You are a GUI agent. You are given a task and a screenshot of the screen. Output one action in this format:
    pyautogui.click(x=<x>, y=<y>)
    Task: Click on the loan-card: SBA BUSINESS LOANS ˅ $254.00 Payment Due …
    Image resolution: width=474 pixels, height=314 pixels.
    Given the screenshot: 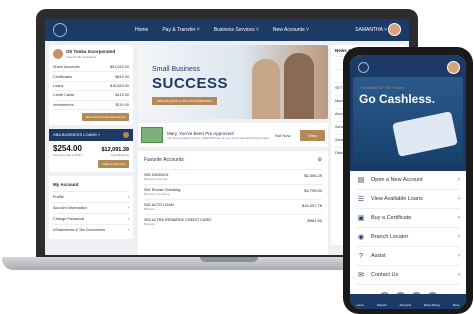 What is the action you would take?
    pyautogui.click(x=91, y=150)
    